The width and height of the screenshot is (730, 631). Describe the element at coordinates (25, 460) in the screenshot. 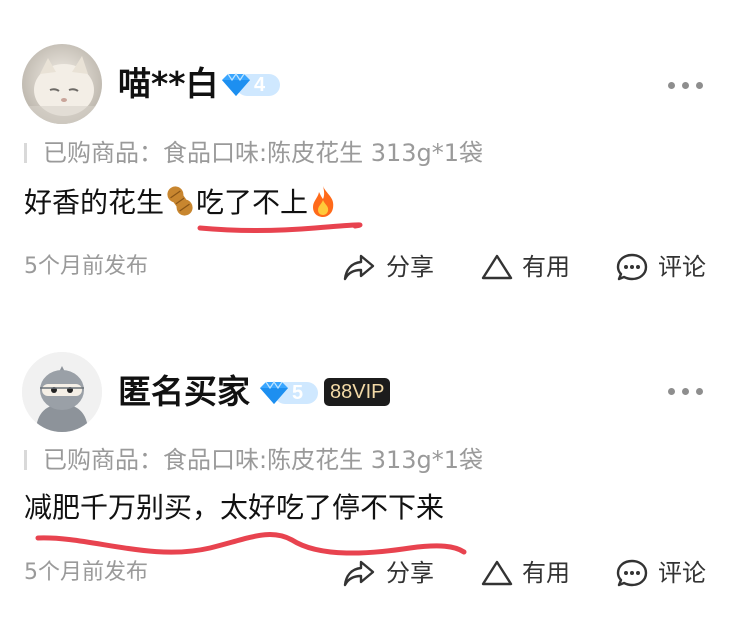

I see `divider-bar` at that location.